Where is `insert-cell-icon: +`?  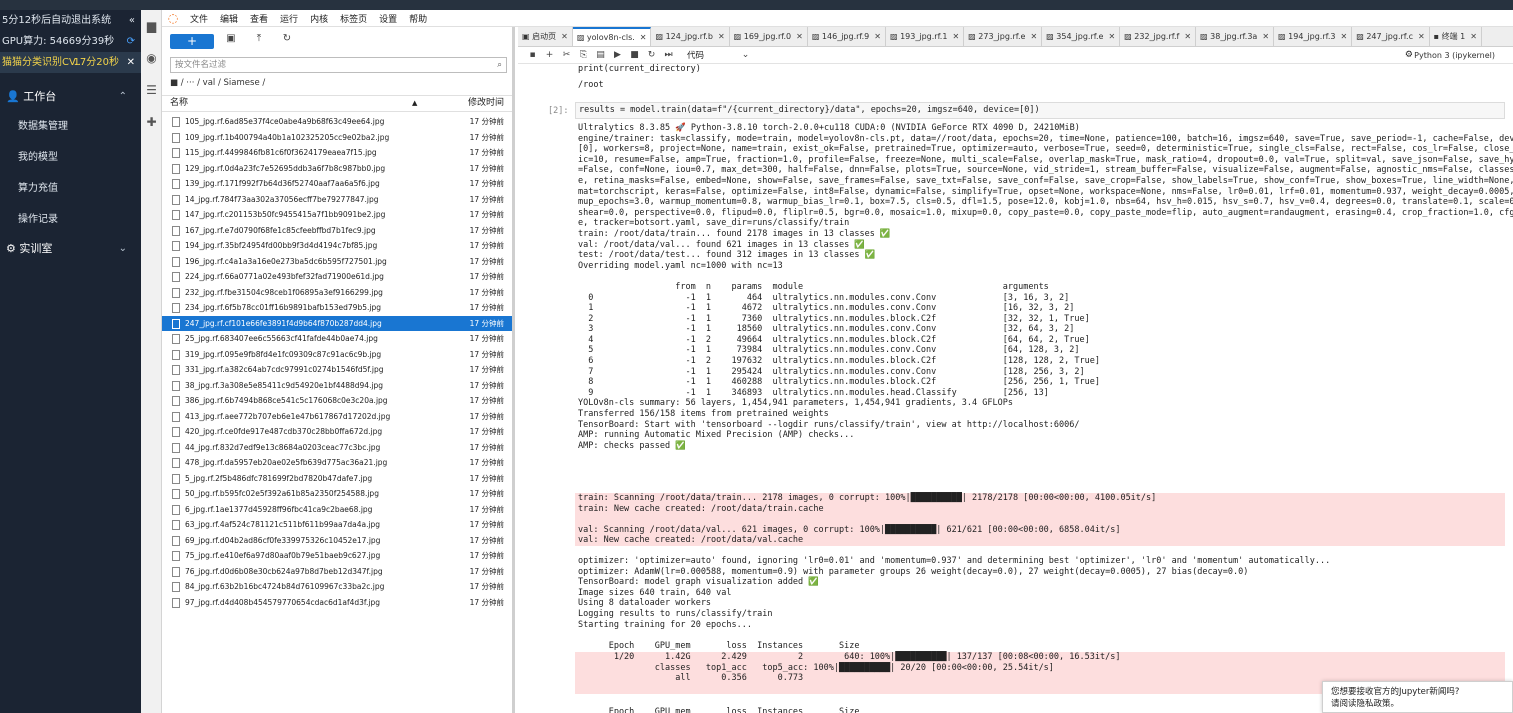
insert-cell-icon: + is located at coordinates (549, 55).